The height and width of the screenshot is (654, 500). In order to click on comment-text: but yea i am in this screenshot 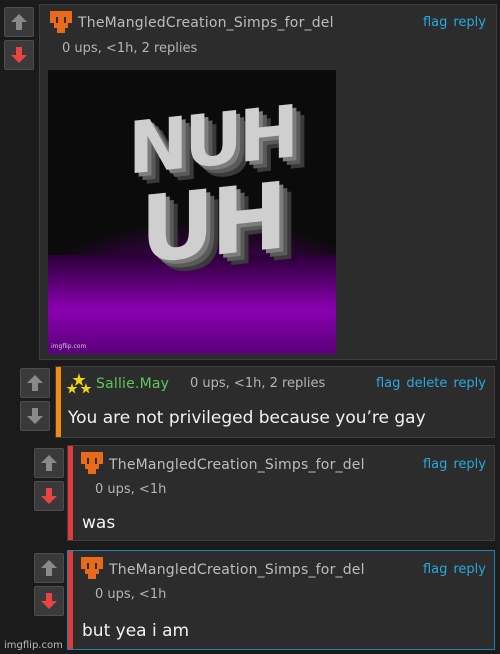, I will do `click(136, 631)`.